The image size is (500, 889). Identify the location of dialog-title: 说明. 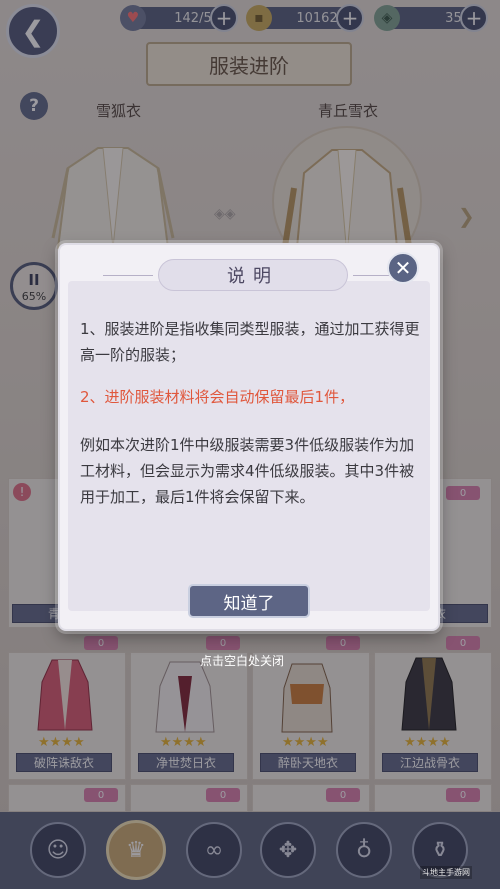
(253, 275).